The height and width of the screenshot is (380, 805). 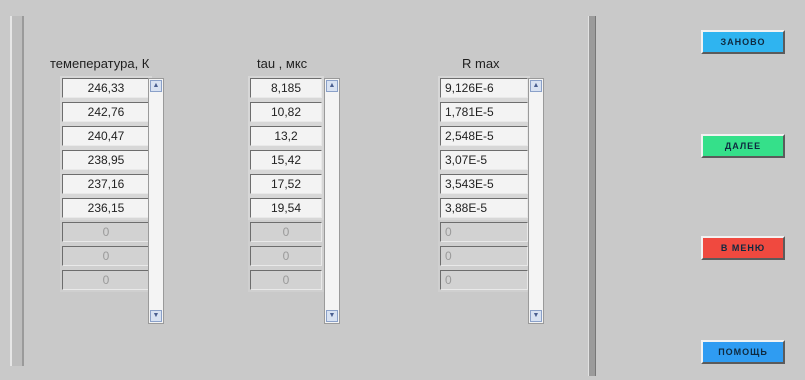 What do you see at coordinates (17, 191) in the screenshot?
I see `left-frame-border` at bounding box center [17, 191].